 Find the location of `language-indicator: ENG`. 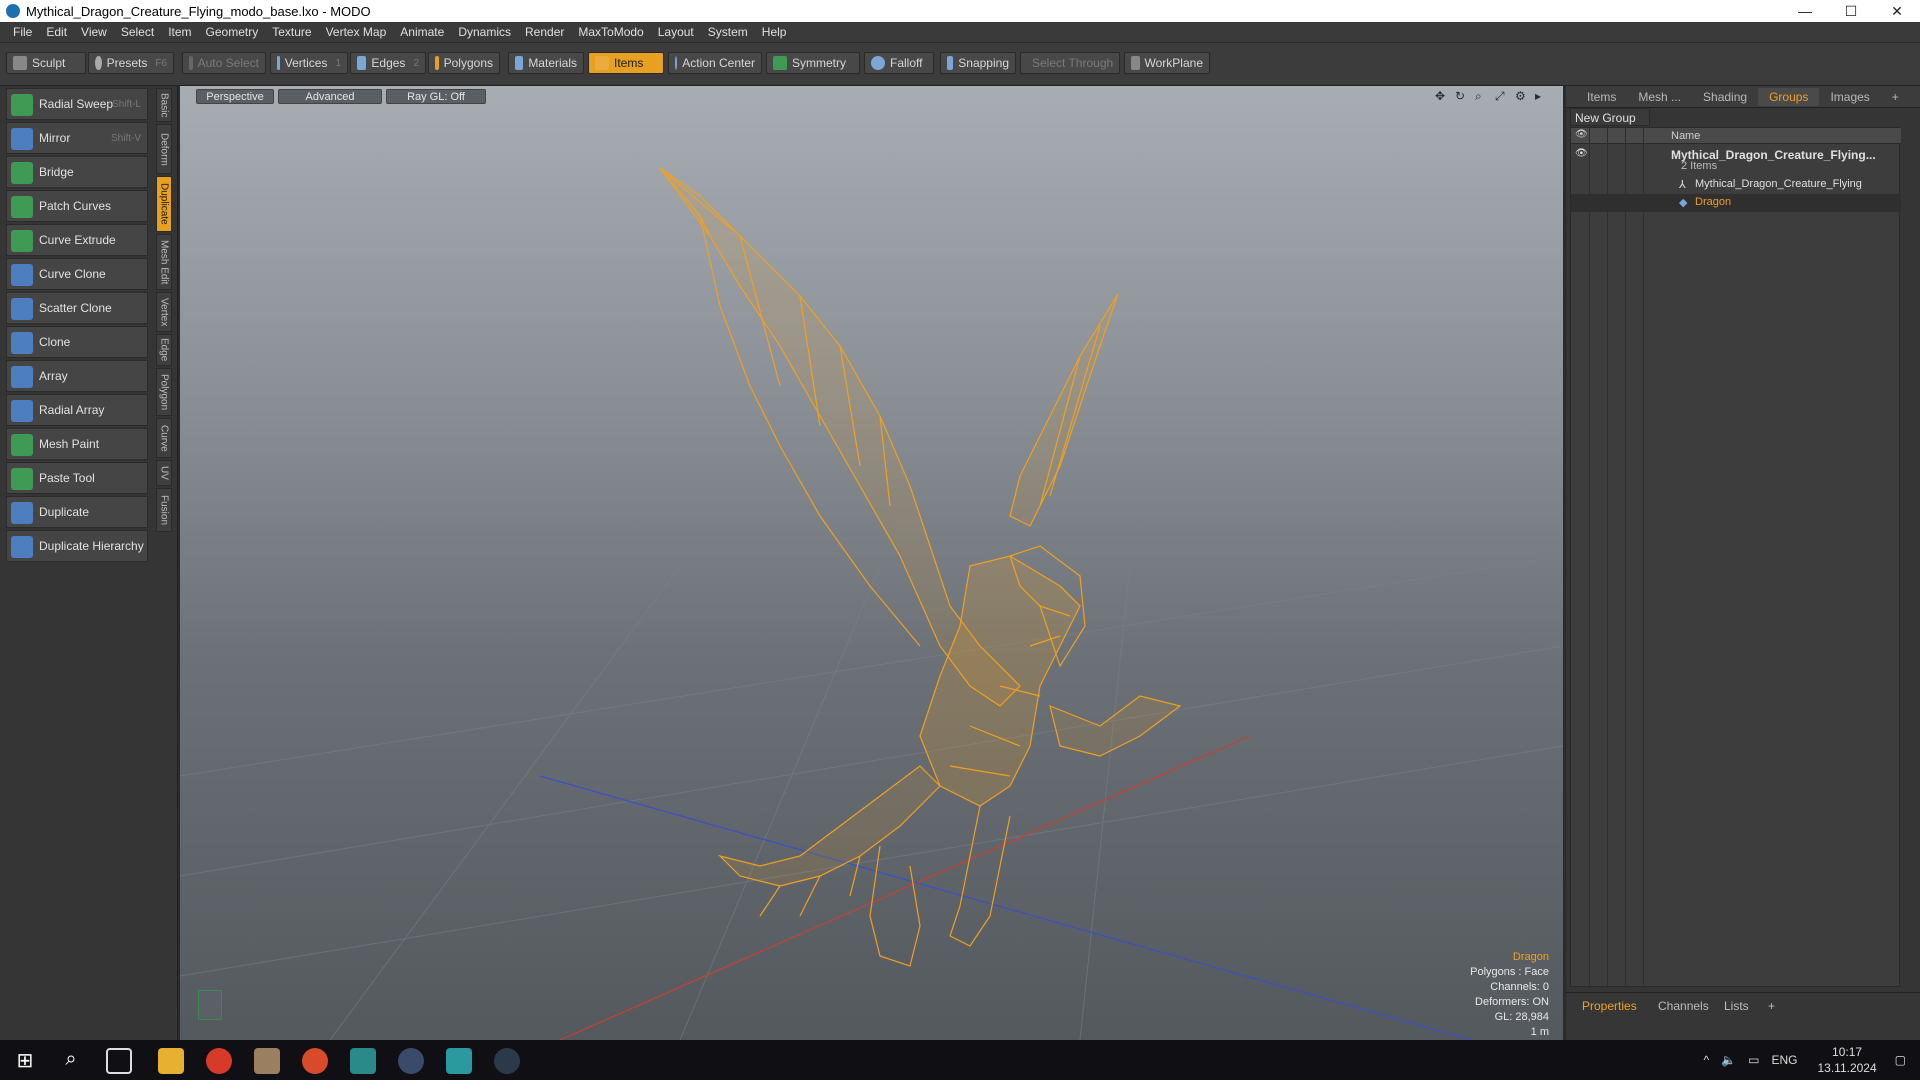

language-indicator: ENG is located at coordinates (1784, 1060).